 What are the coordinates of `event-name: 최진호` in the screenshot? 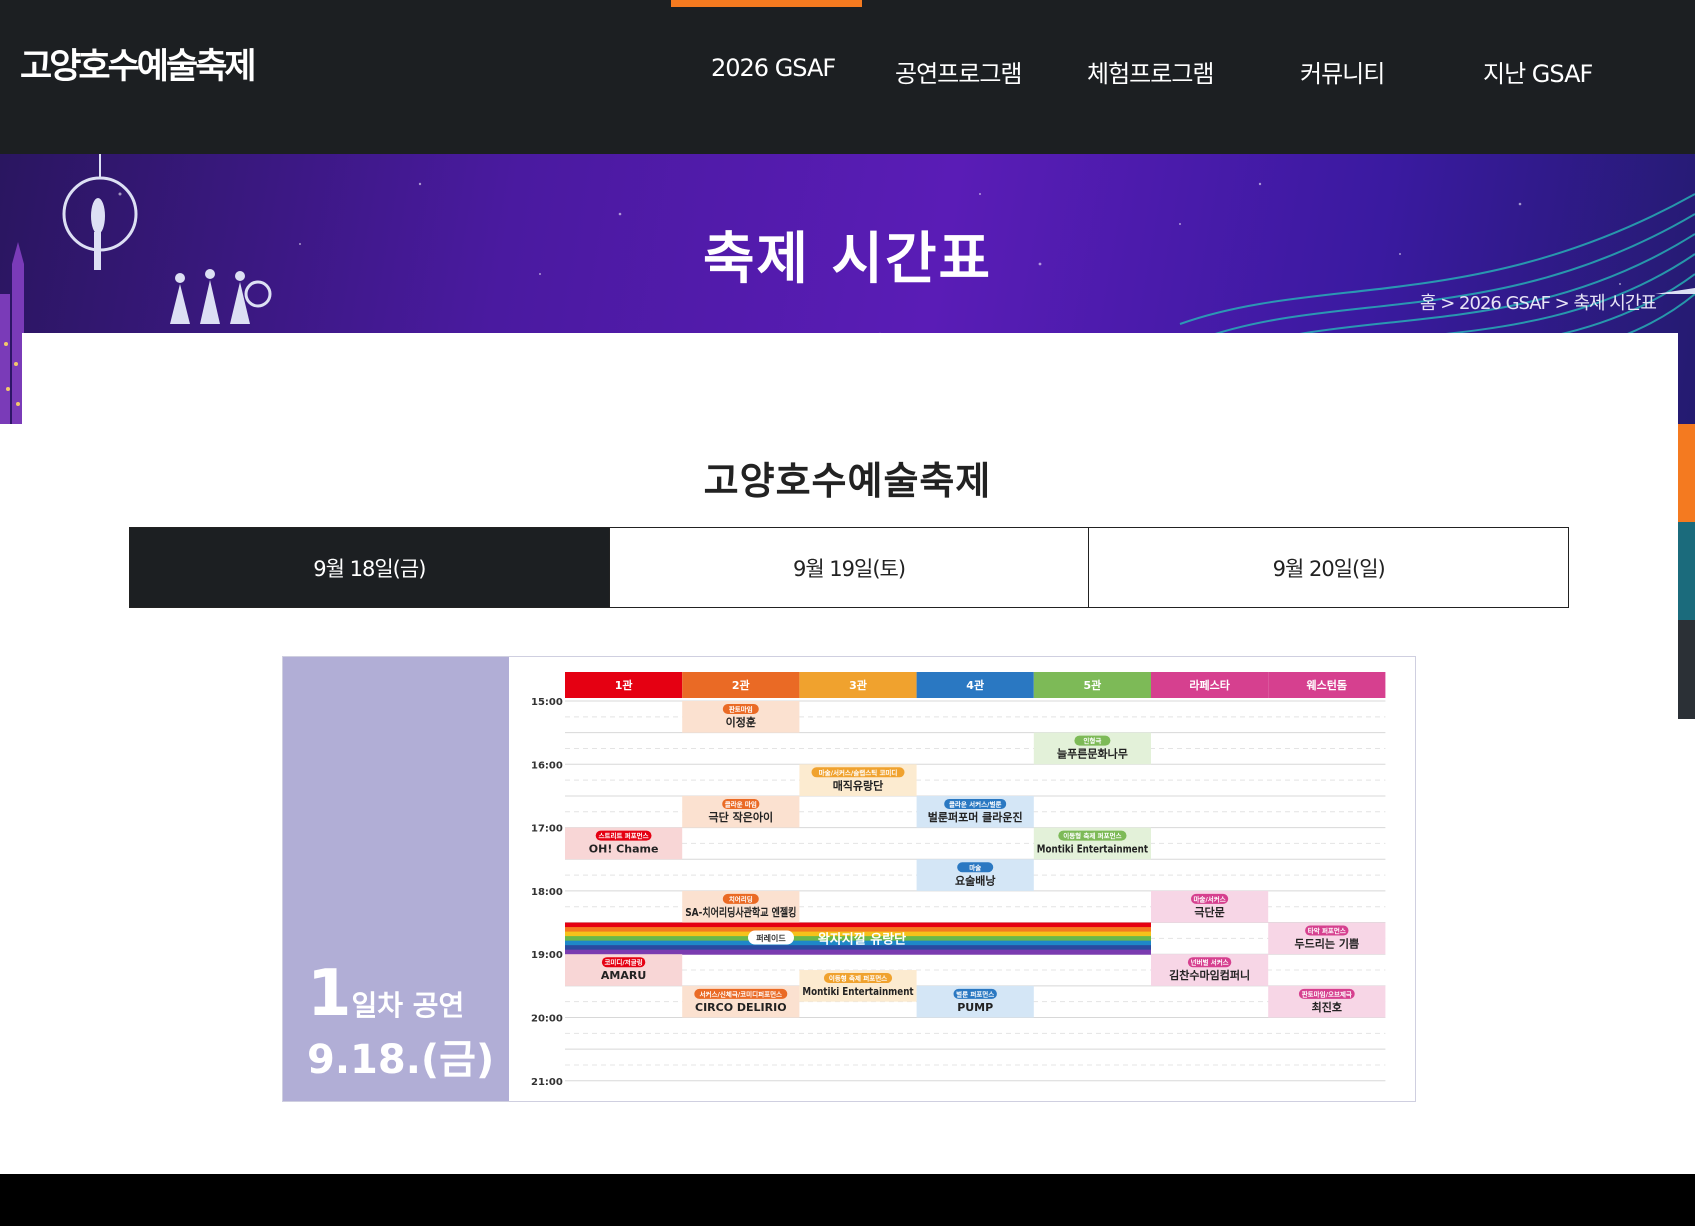 It's located at (1327, 1007).